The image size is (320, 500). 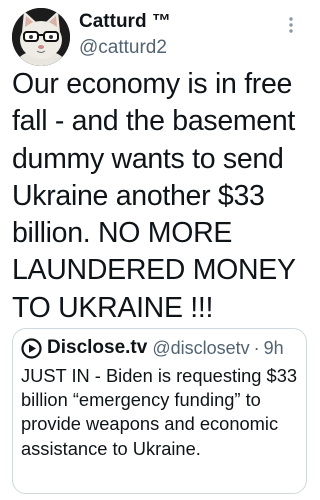 I want to click on author-handle: @catturd2, so click(x=123, y=48).